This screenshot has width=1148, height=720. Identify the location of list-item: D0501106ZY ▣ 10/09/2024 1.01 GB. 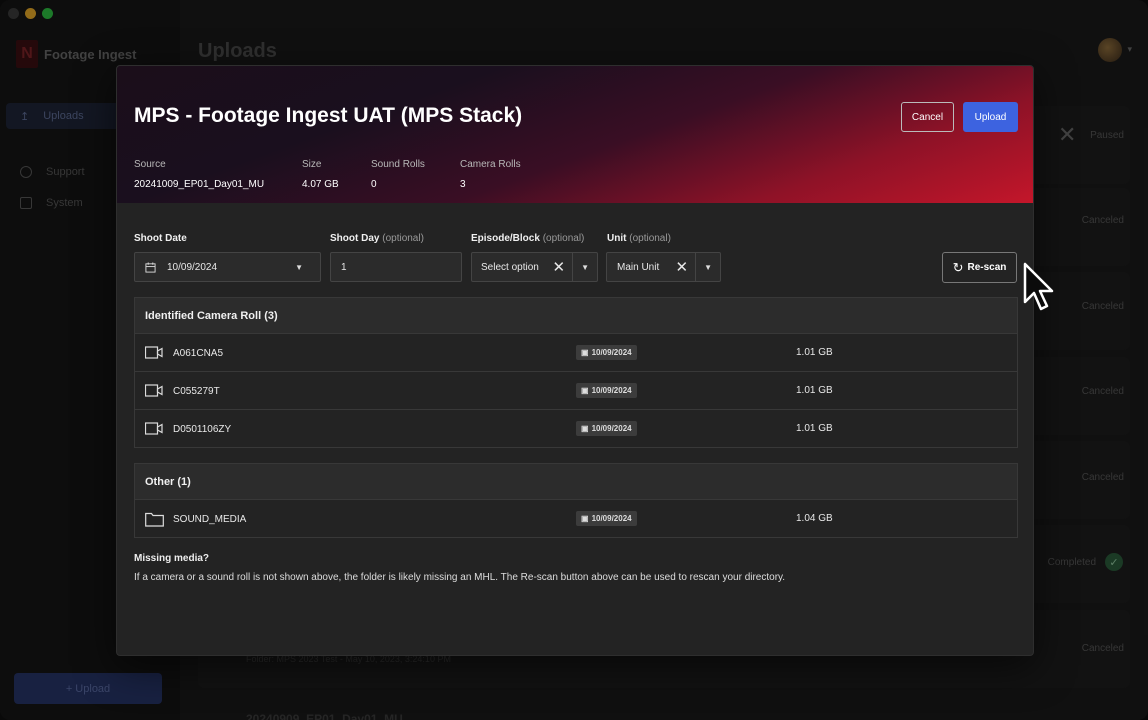
(576, 428).